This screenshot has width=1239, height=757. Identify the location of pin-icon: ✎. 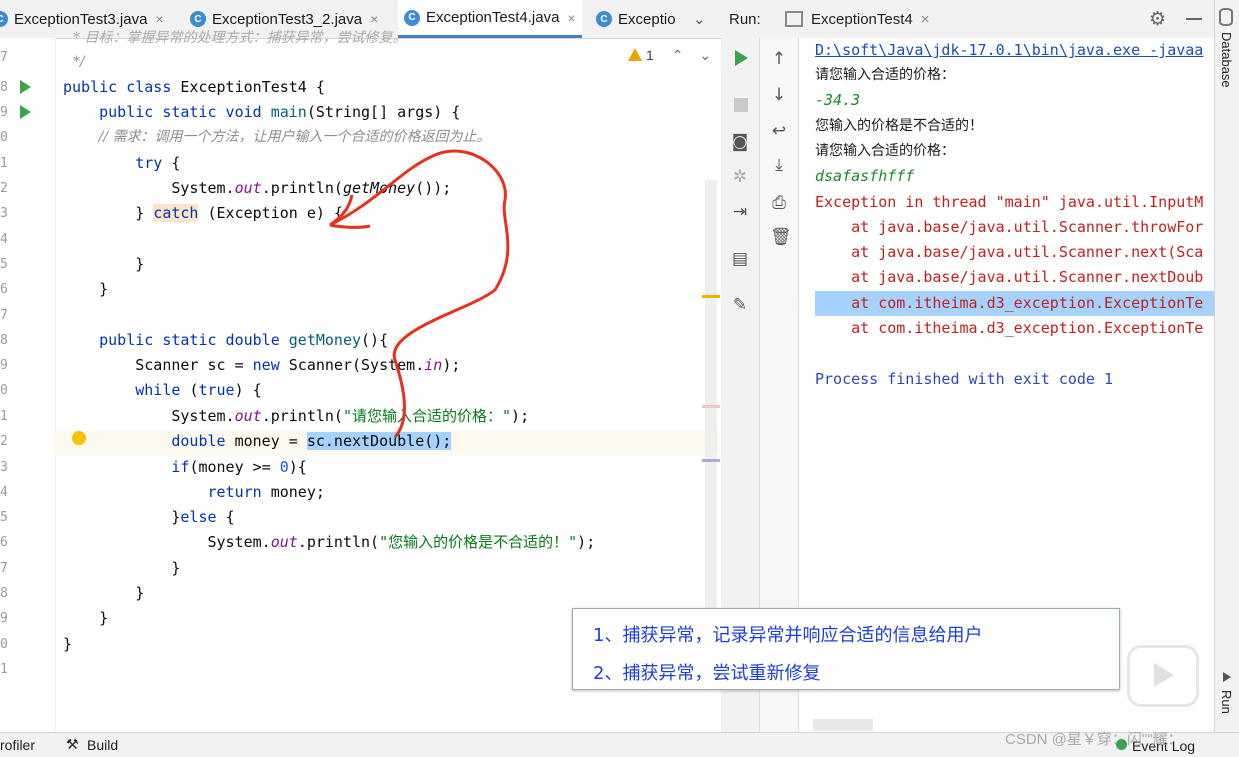
(740, 305).